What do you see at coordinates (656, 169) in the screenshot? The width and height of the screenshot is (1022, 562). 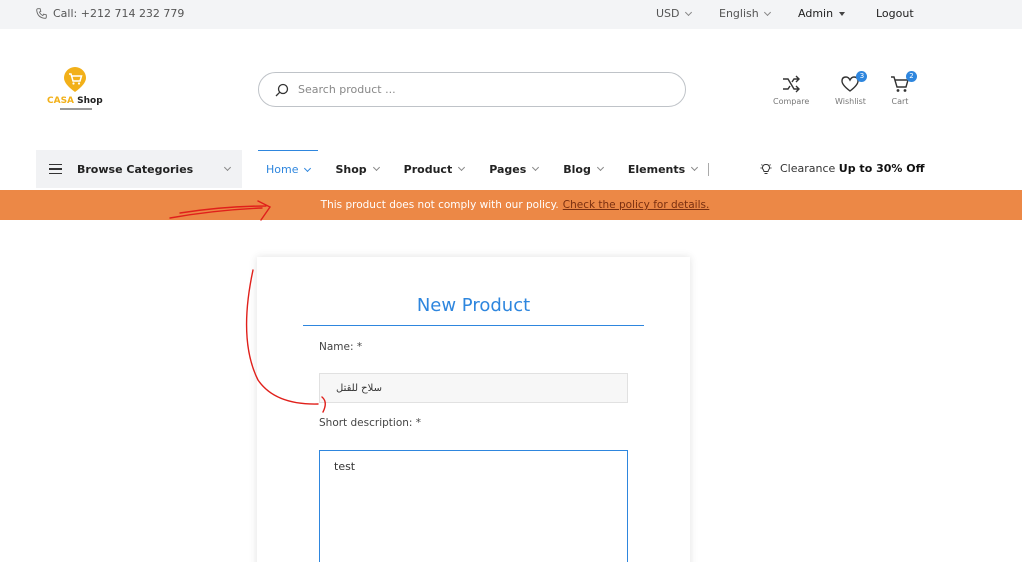 I see `nav-item-label: Elements` at bounding box center [656, 169].